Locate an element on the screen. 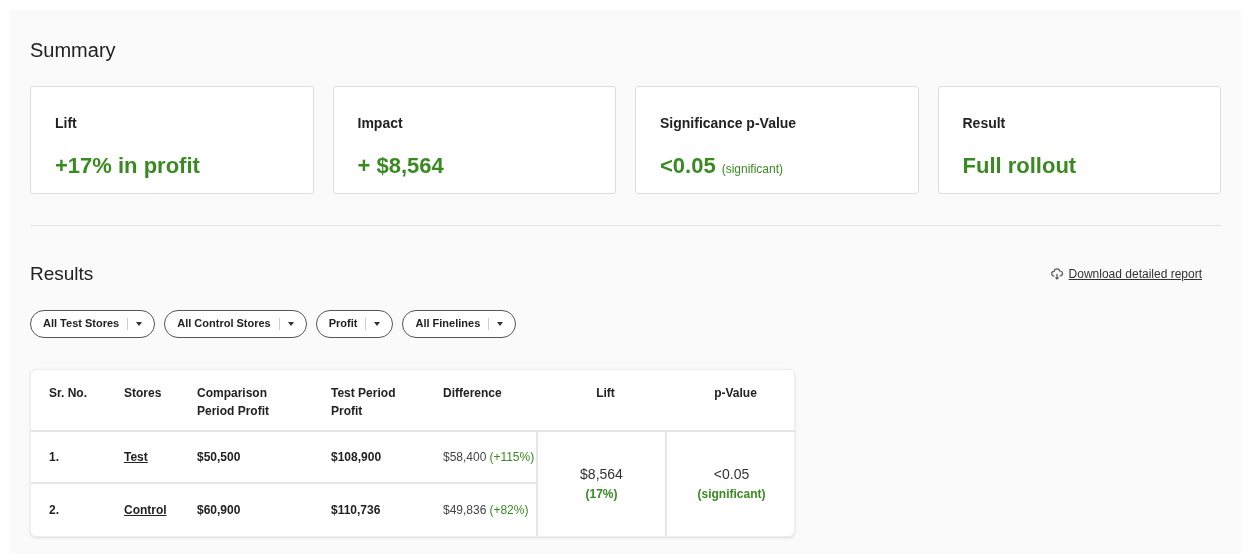 The height and width of the screenshot is (554, 1251). table-cell-text: $110,736 is located at coordinates (356, 510).